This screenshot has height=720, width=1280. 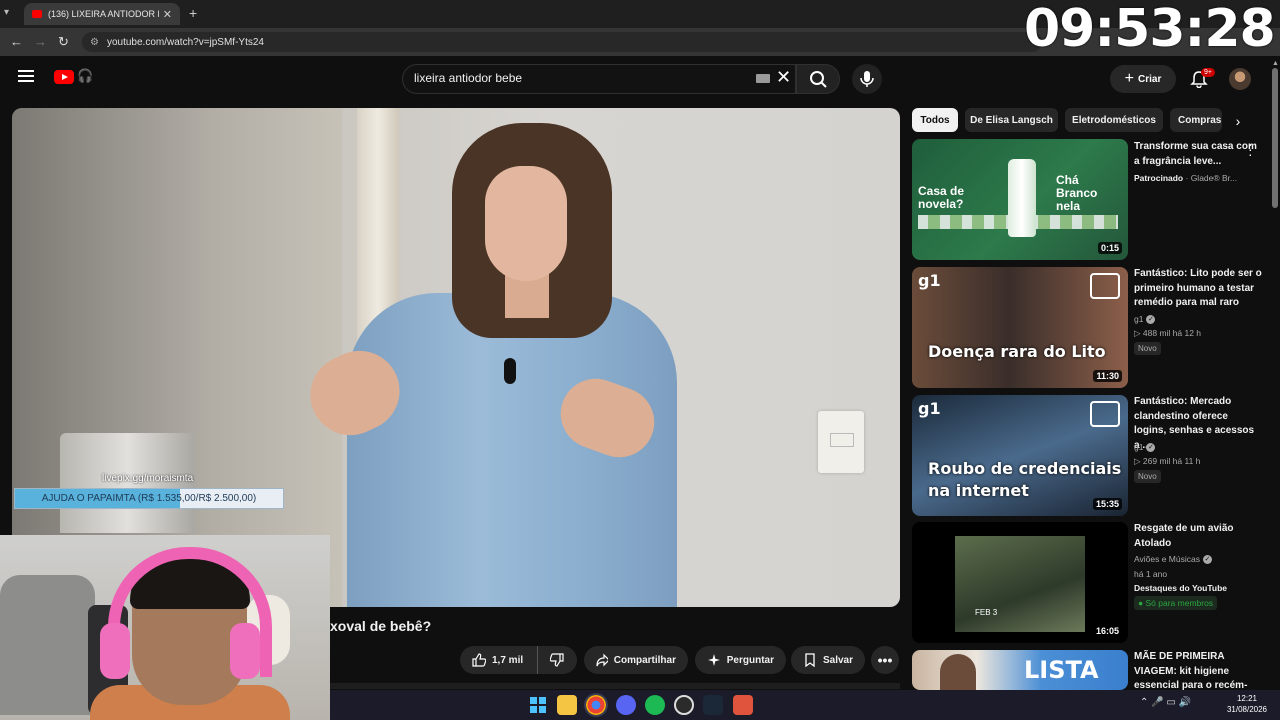 I want to click on youtube-header: 🎧 lixeira antiodor bebe ✕ + Criar 9+, so click(x=635, y=78).